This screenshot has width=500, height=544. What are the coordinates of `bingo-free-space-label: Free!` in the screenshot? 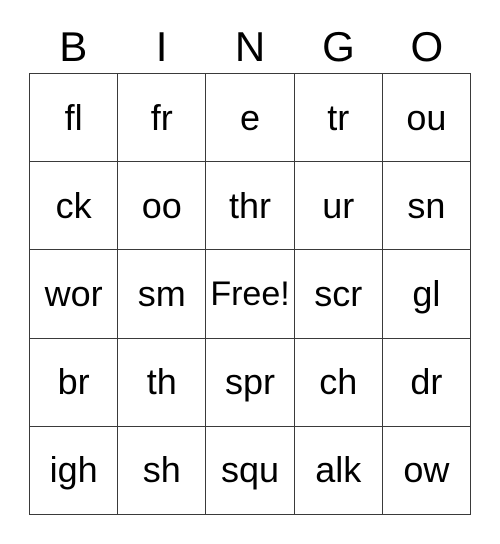 It's located at (250, 293).